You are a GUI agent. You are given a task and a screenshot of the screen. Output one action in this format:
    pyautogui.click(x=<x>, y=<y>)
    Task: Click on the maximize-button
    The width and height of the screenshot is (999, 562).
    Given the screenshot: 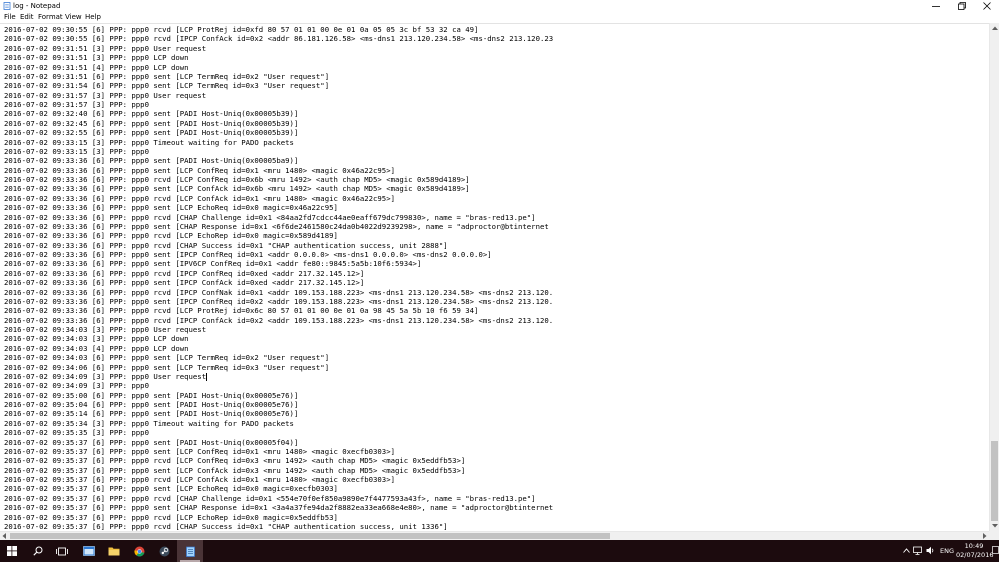 What is the action you would take?
    pyautogui.click(x=962, y=6)
    